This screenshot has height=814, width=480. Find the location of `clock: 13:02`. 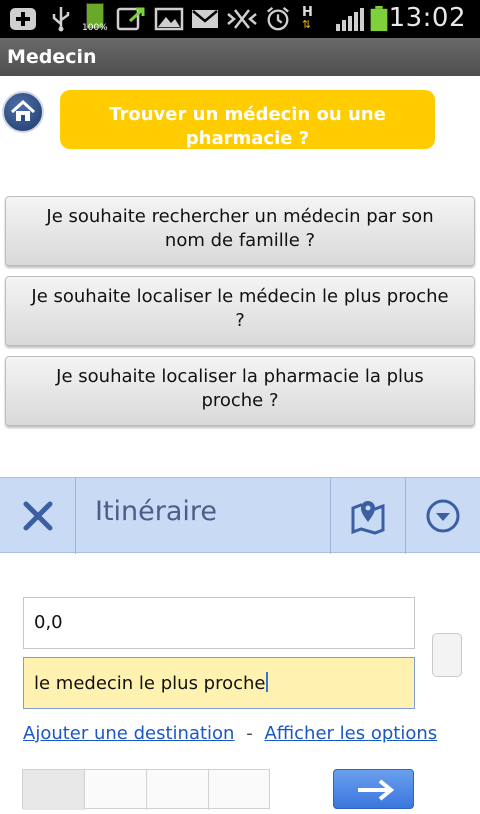

clock: 13:02 is located at coordinates (427, 18).